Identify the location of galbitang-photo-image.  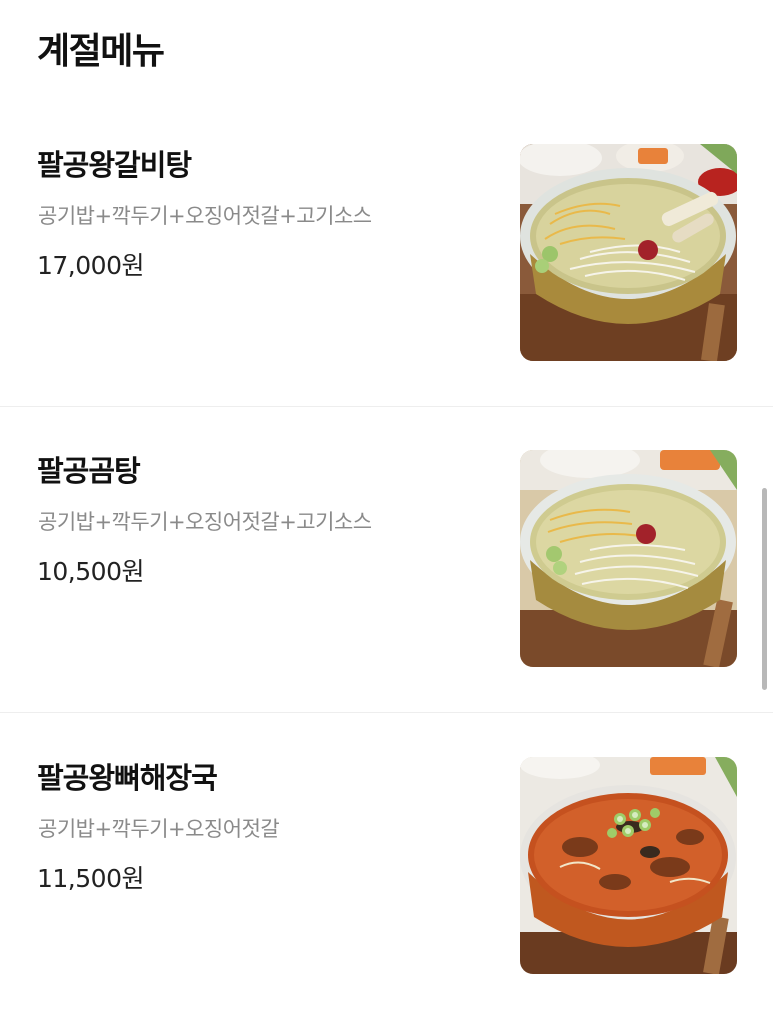
(628, 252).